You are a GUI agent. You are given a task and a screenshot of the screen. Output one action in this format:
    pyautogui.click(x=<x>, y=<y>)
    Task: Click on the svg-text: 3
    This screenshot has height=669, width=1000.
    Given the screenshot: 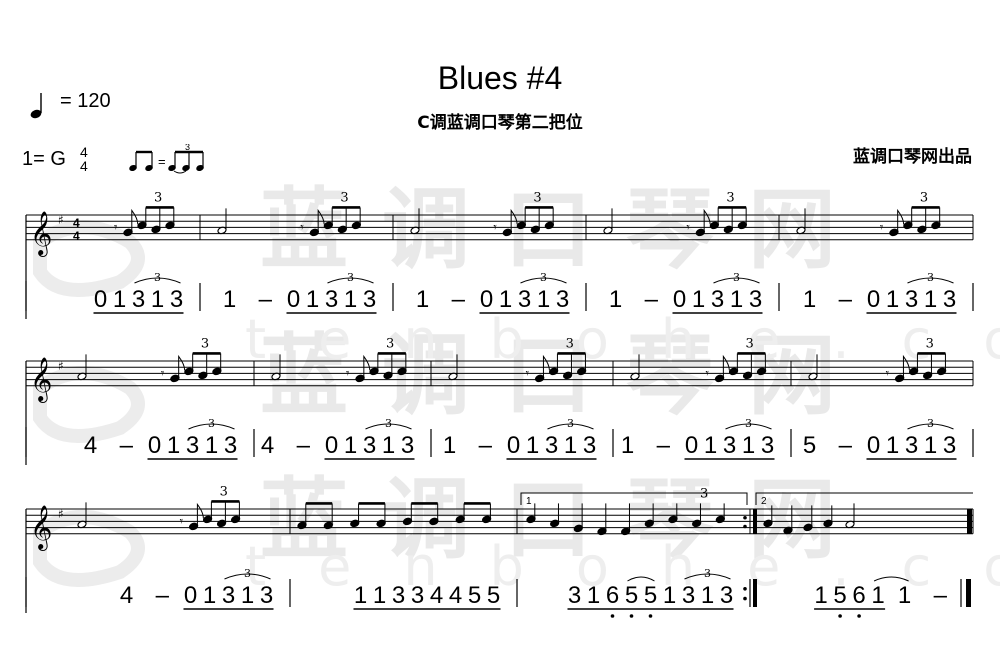 What is the action you would take?
    pyautogui.click(x=187, y=148)
    